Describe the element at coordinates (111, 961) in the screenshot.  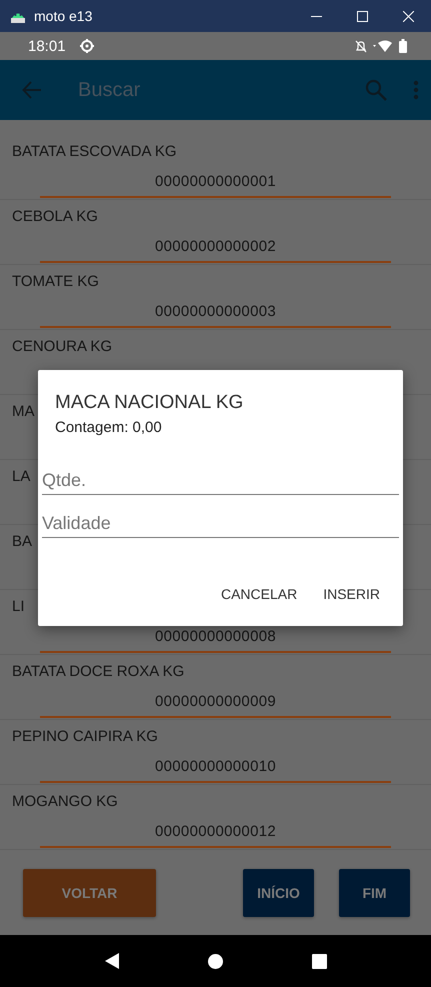
I see `back-nav-icon` at that location.